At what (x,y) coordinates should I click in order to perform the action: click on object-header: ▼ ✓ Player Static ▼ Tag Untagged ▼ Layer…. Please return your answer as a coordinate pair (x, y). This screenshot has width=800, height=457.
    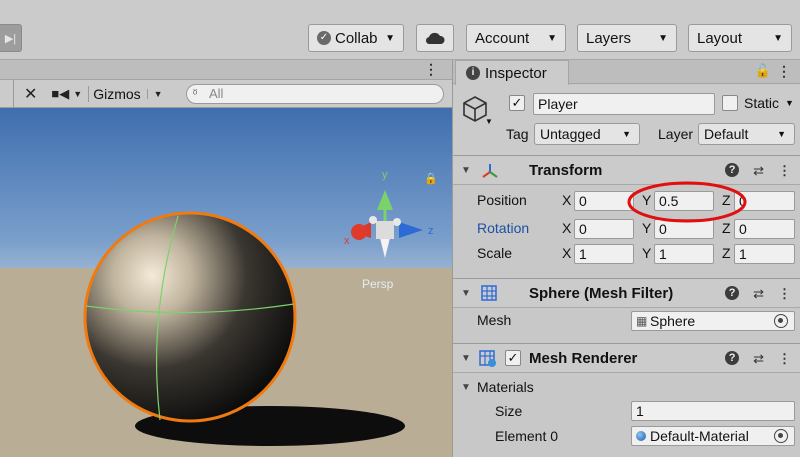
    Looking at the image, I should click on (626, 120).